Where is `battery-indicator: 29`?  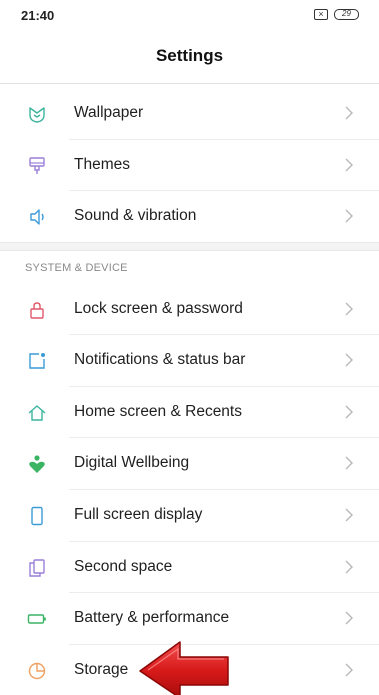
battery-indicator: 29 is located at coordinates (346, 14).